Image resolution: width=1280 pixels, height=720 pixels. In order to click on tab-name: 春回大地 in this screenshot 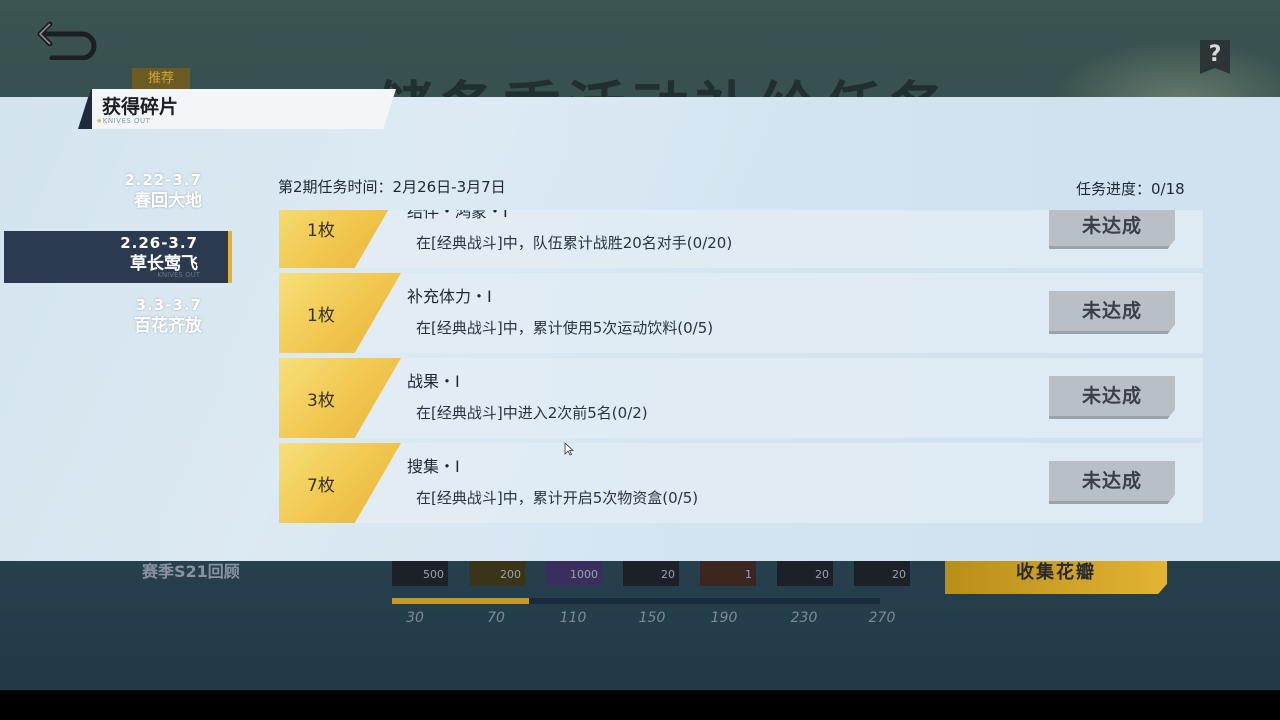, I will do `click(168, 201)`.